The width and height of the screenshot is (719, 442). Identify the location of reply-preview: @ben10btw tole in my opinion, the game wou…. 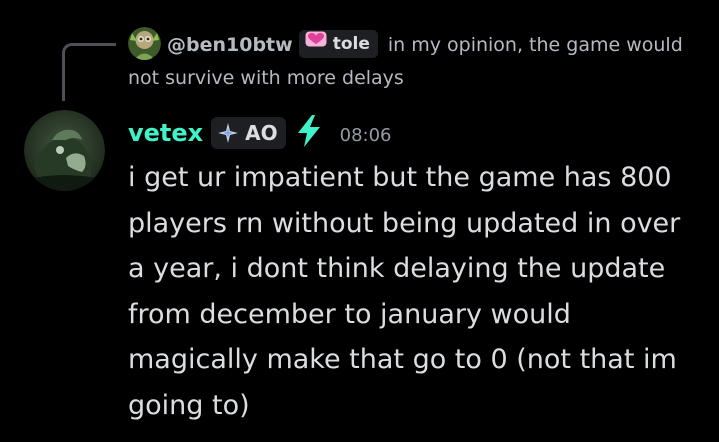
(418, 61).